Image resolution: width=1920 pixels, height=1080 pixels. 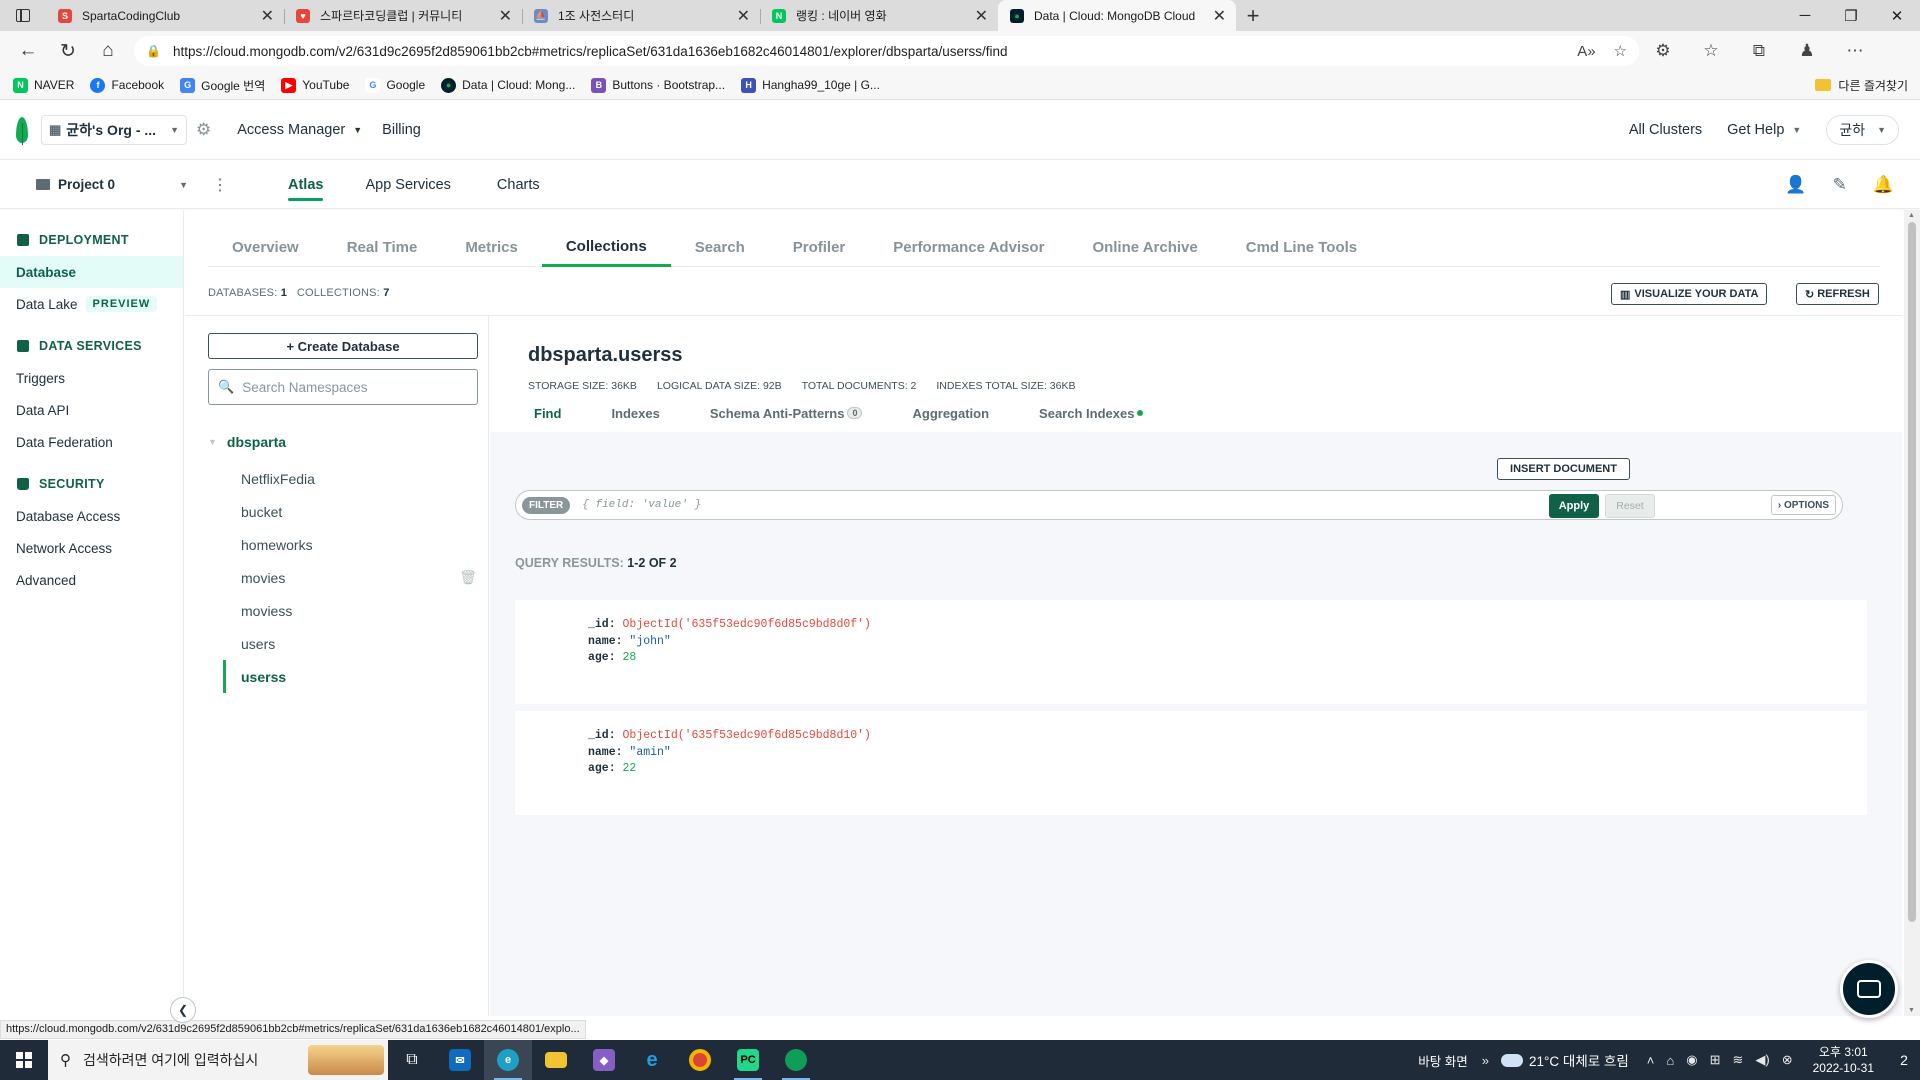 I want to click on collection-item: NetflixFedia, so click(x=356, y=478).